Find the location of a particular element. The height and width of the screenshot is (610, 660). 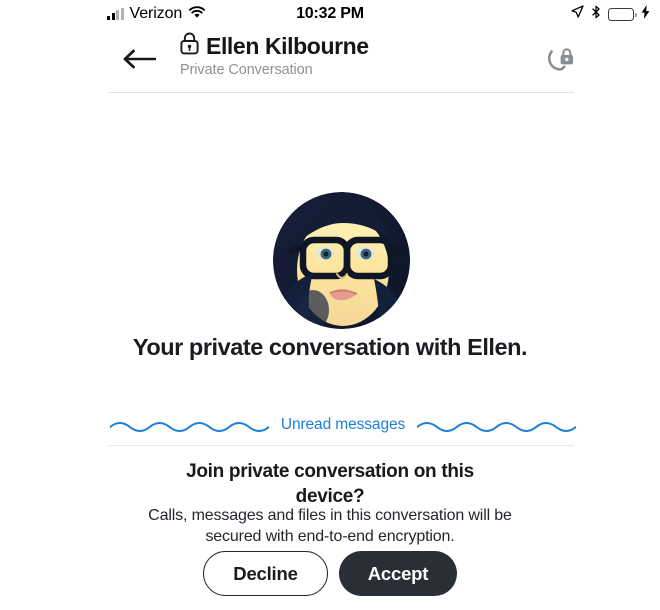

unread-messages-label: Unread messages is located at coordinates (343, 424).